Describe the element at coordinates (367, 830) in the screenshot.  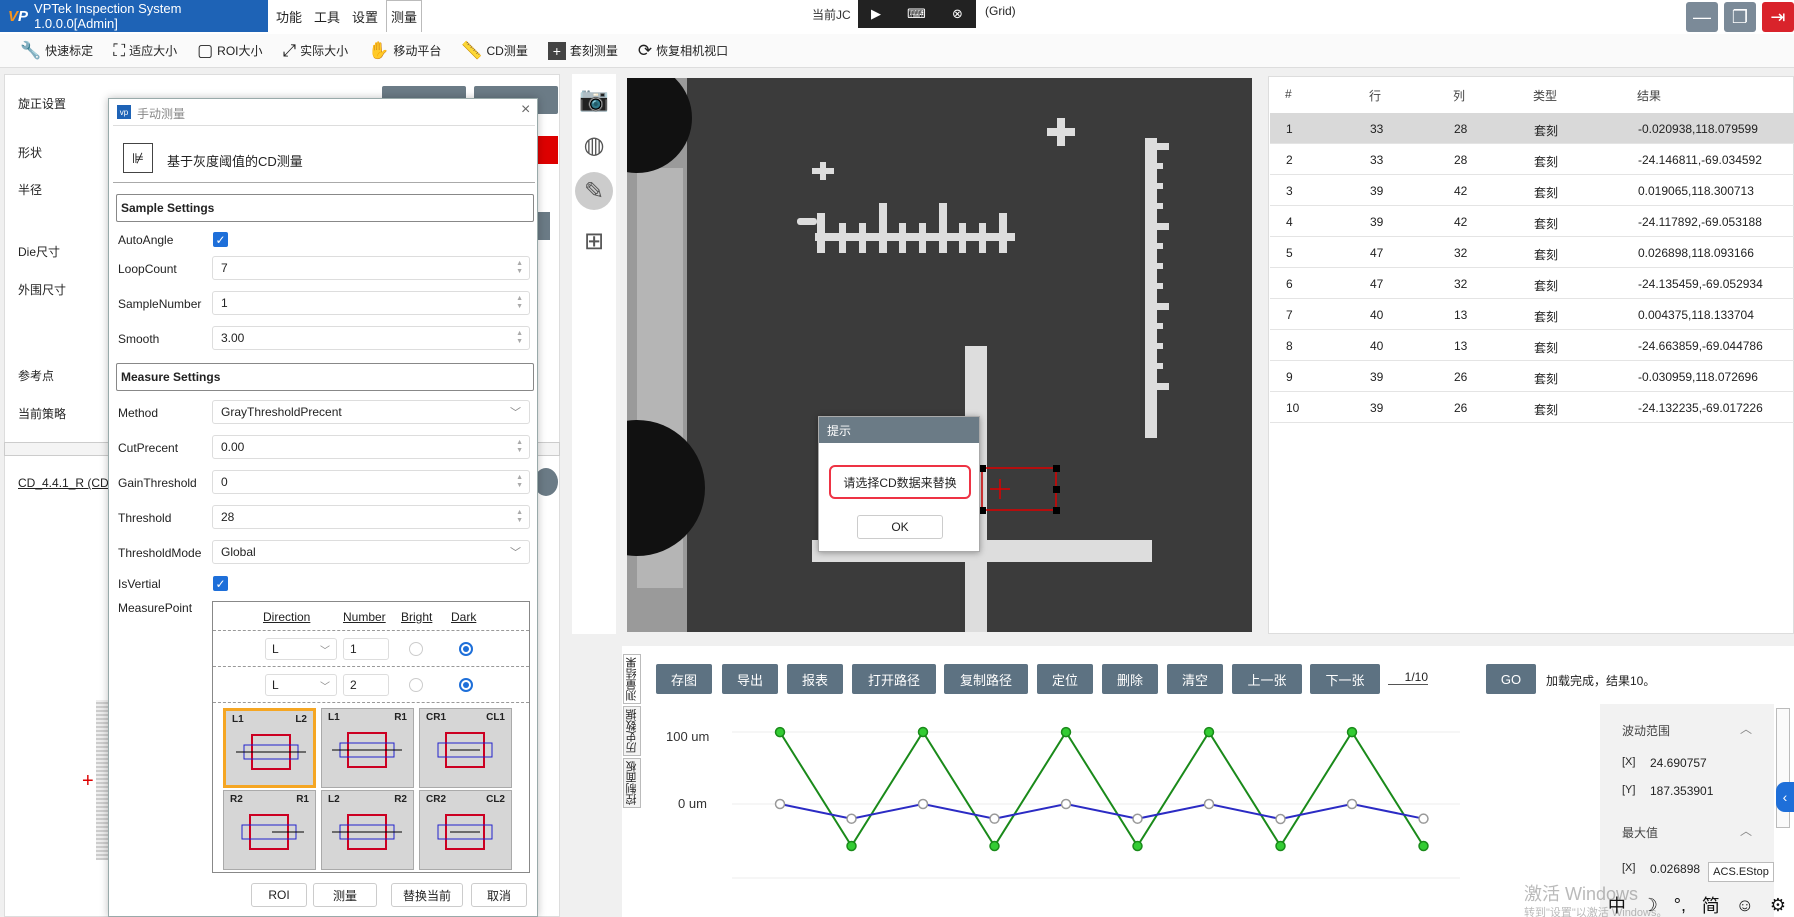
I see `mode-l2-r2: L2 R2` at that location.